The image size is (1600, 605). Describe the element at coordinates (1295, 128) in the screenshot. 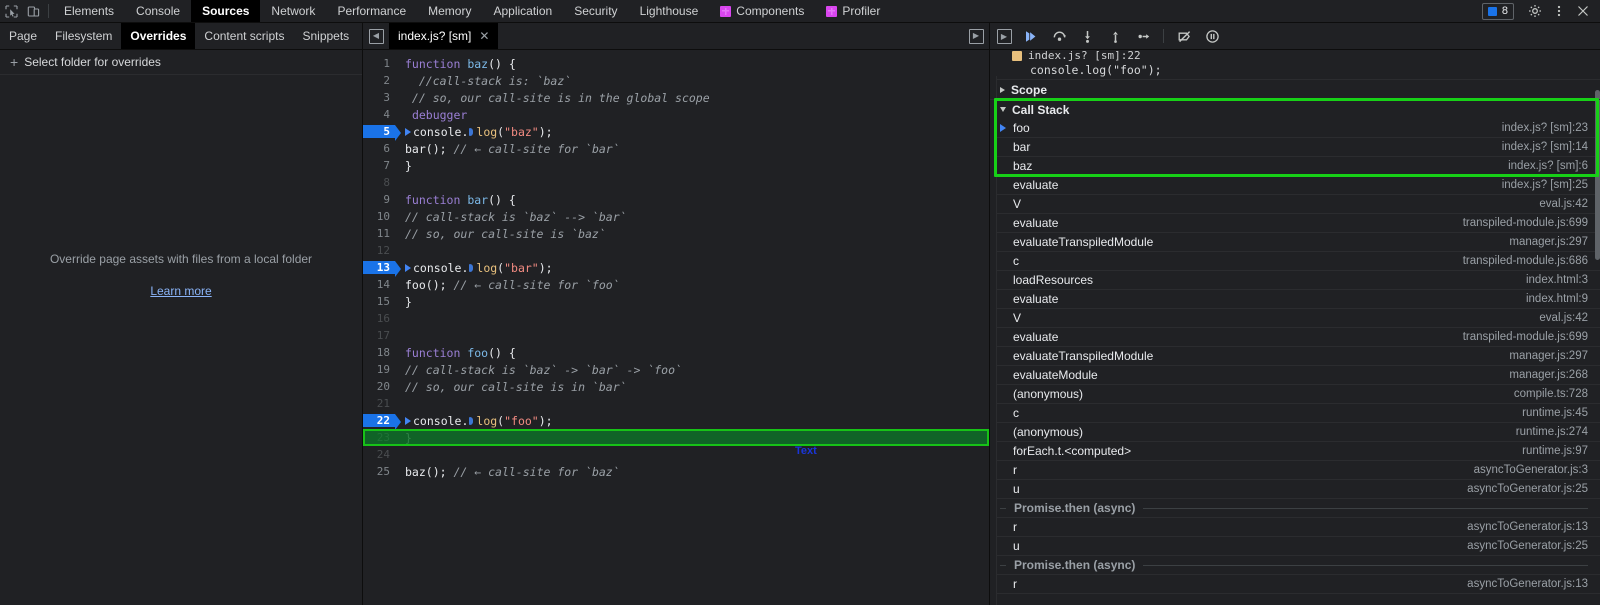

I see `call-stack-row: foo index.js? [sm]:23` at that location.